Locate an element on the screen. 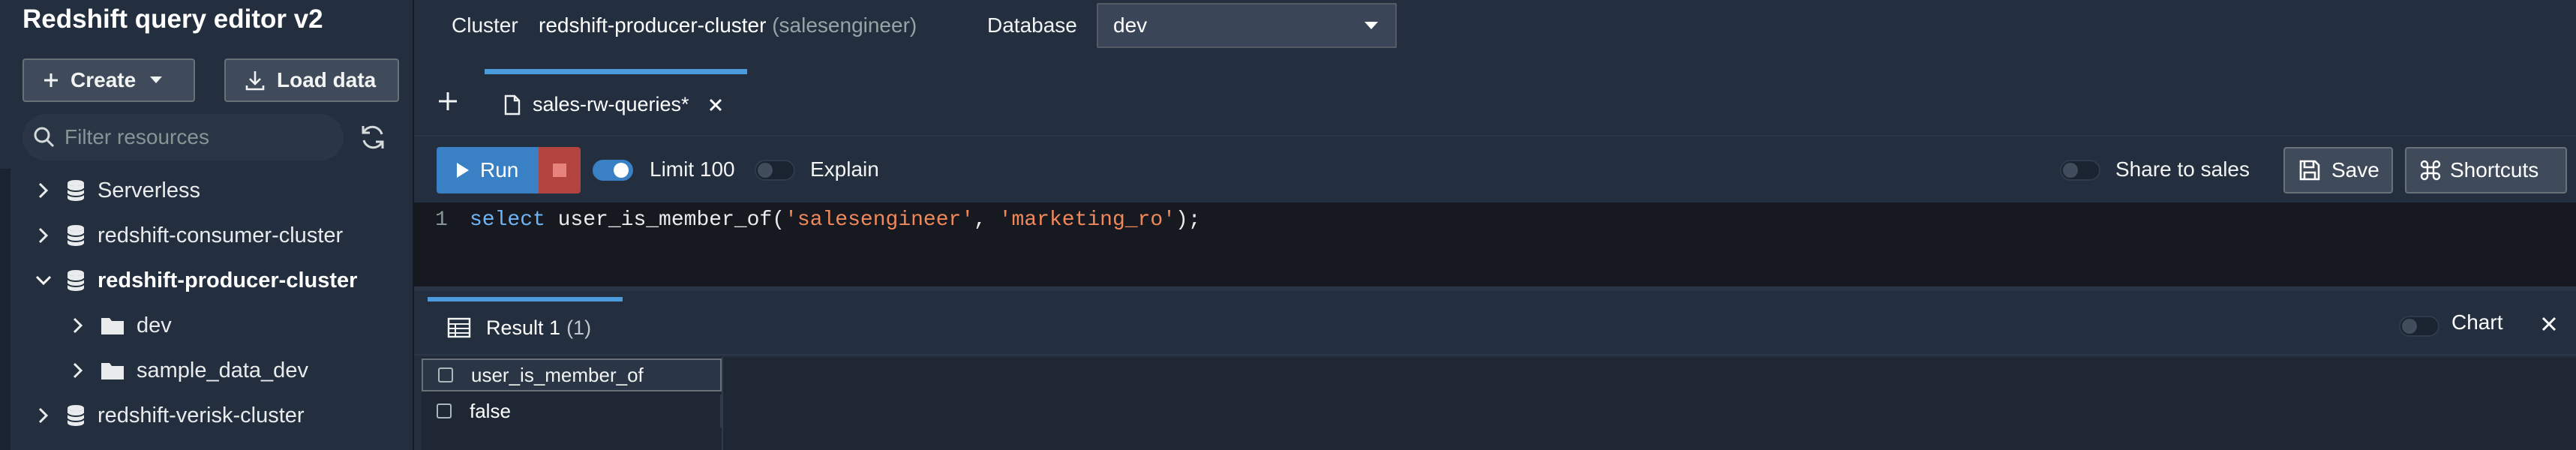 This screenshot has width=2576, height=450. download-icon is located at coordinates (255, 81).